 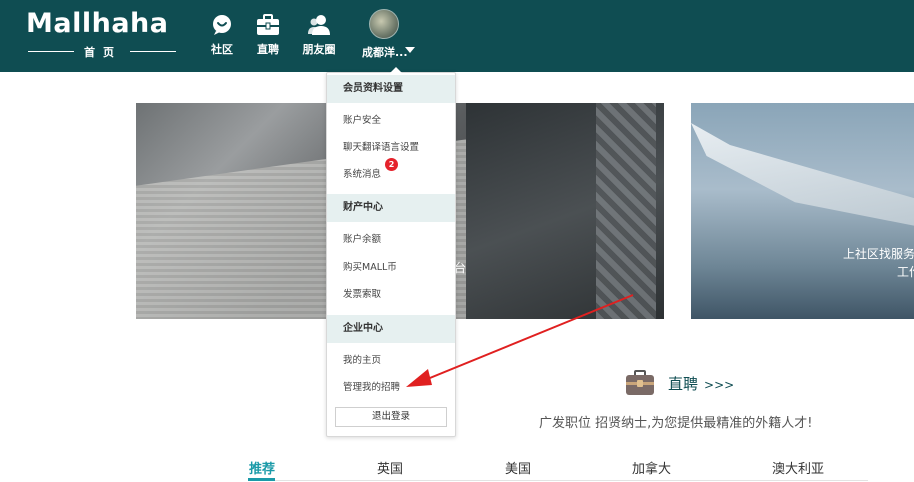 I want to click on tabs-divider, so click(x=558, y=480).